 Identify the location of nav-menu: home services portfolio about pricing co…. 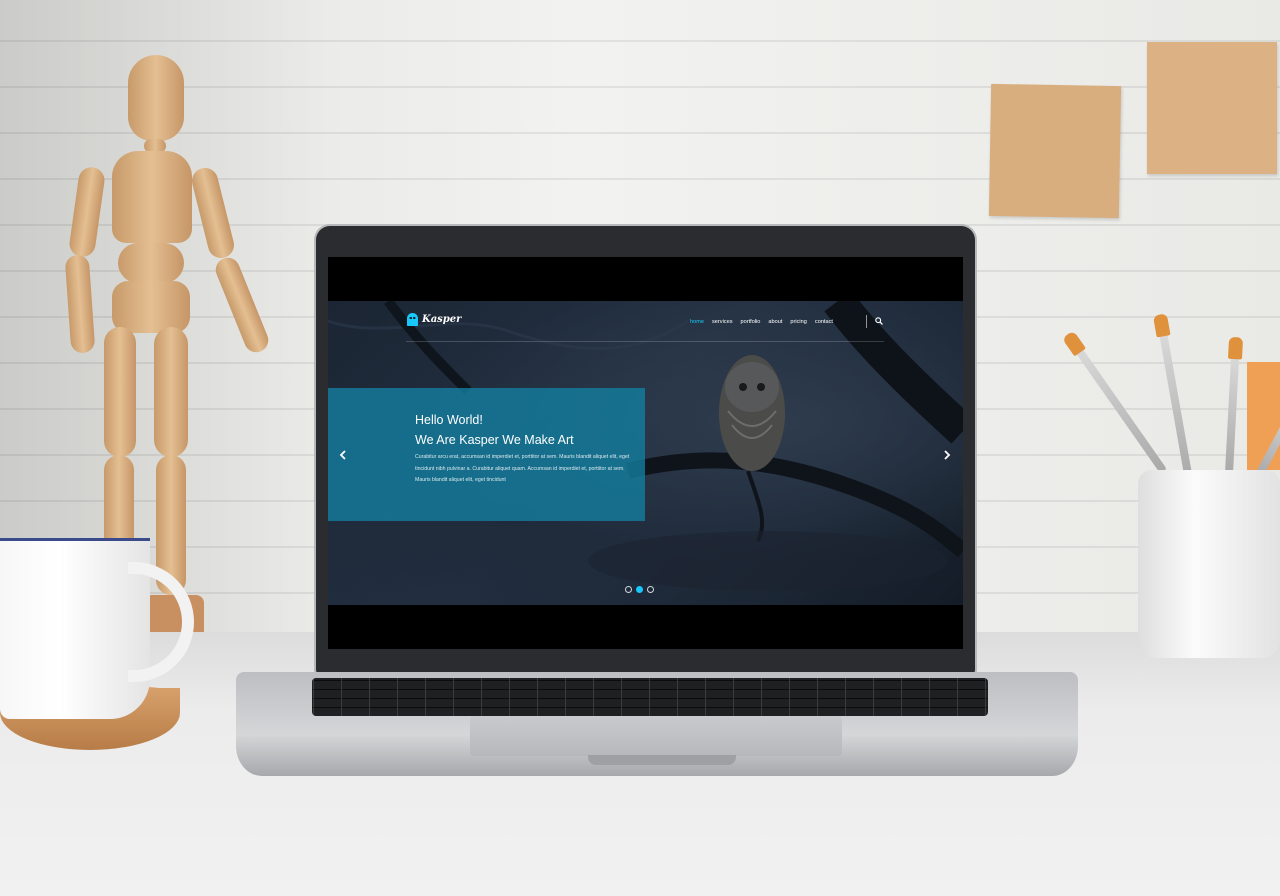
(761, 322).